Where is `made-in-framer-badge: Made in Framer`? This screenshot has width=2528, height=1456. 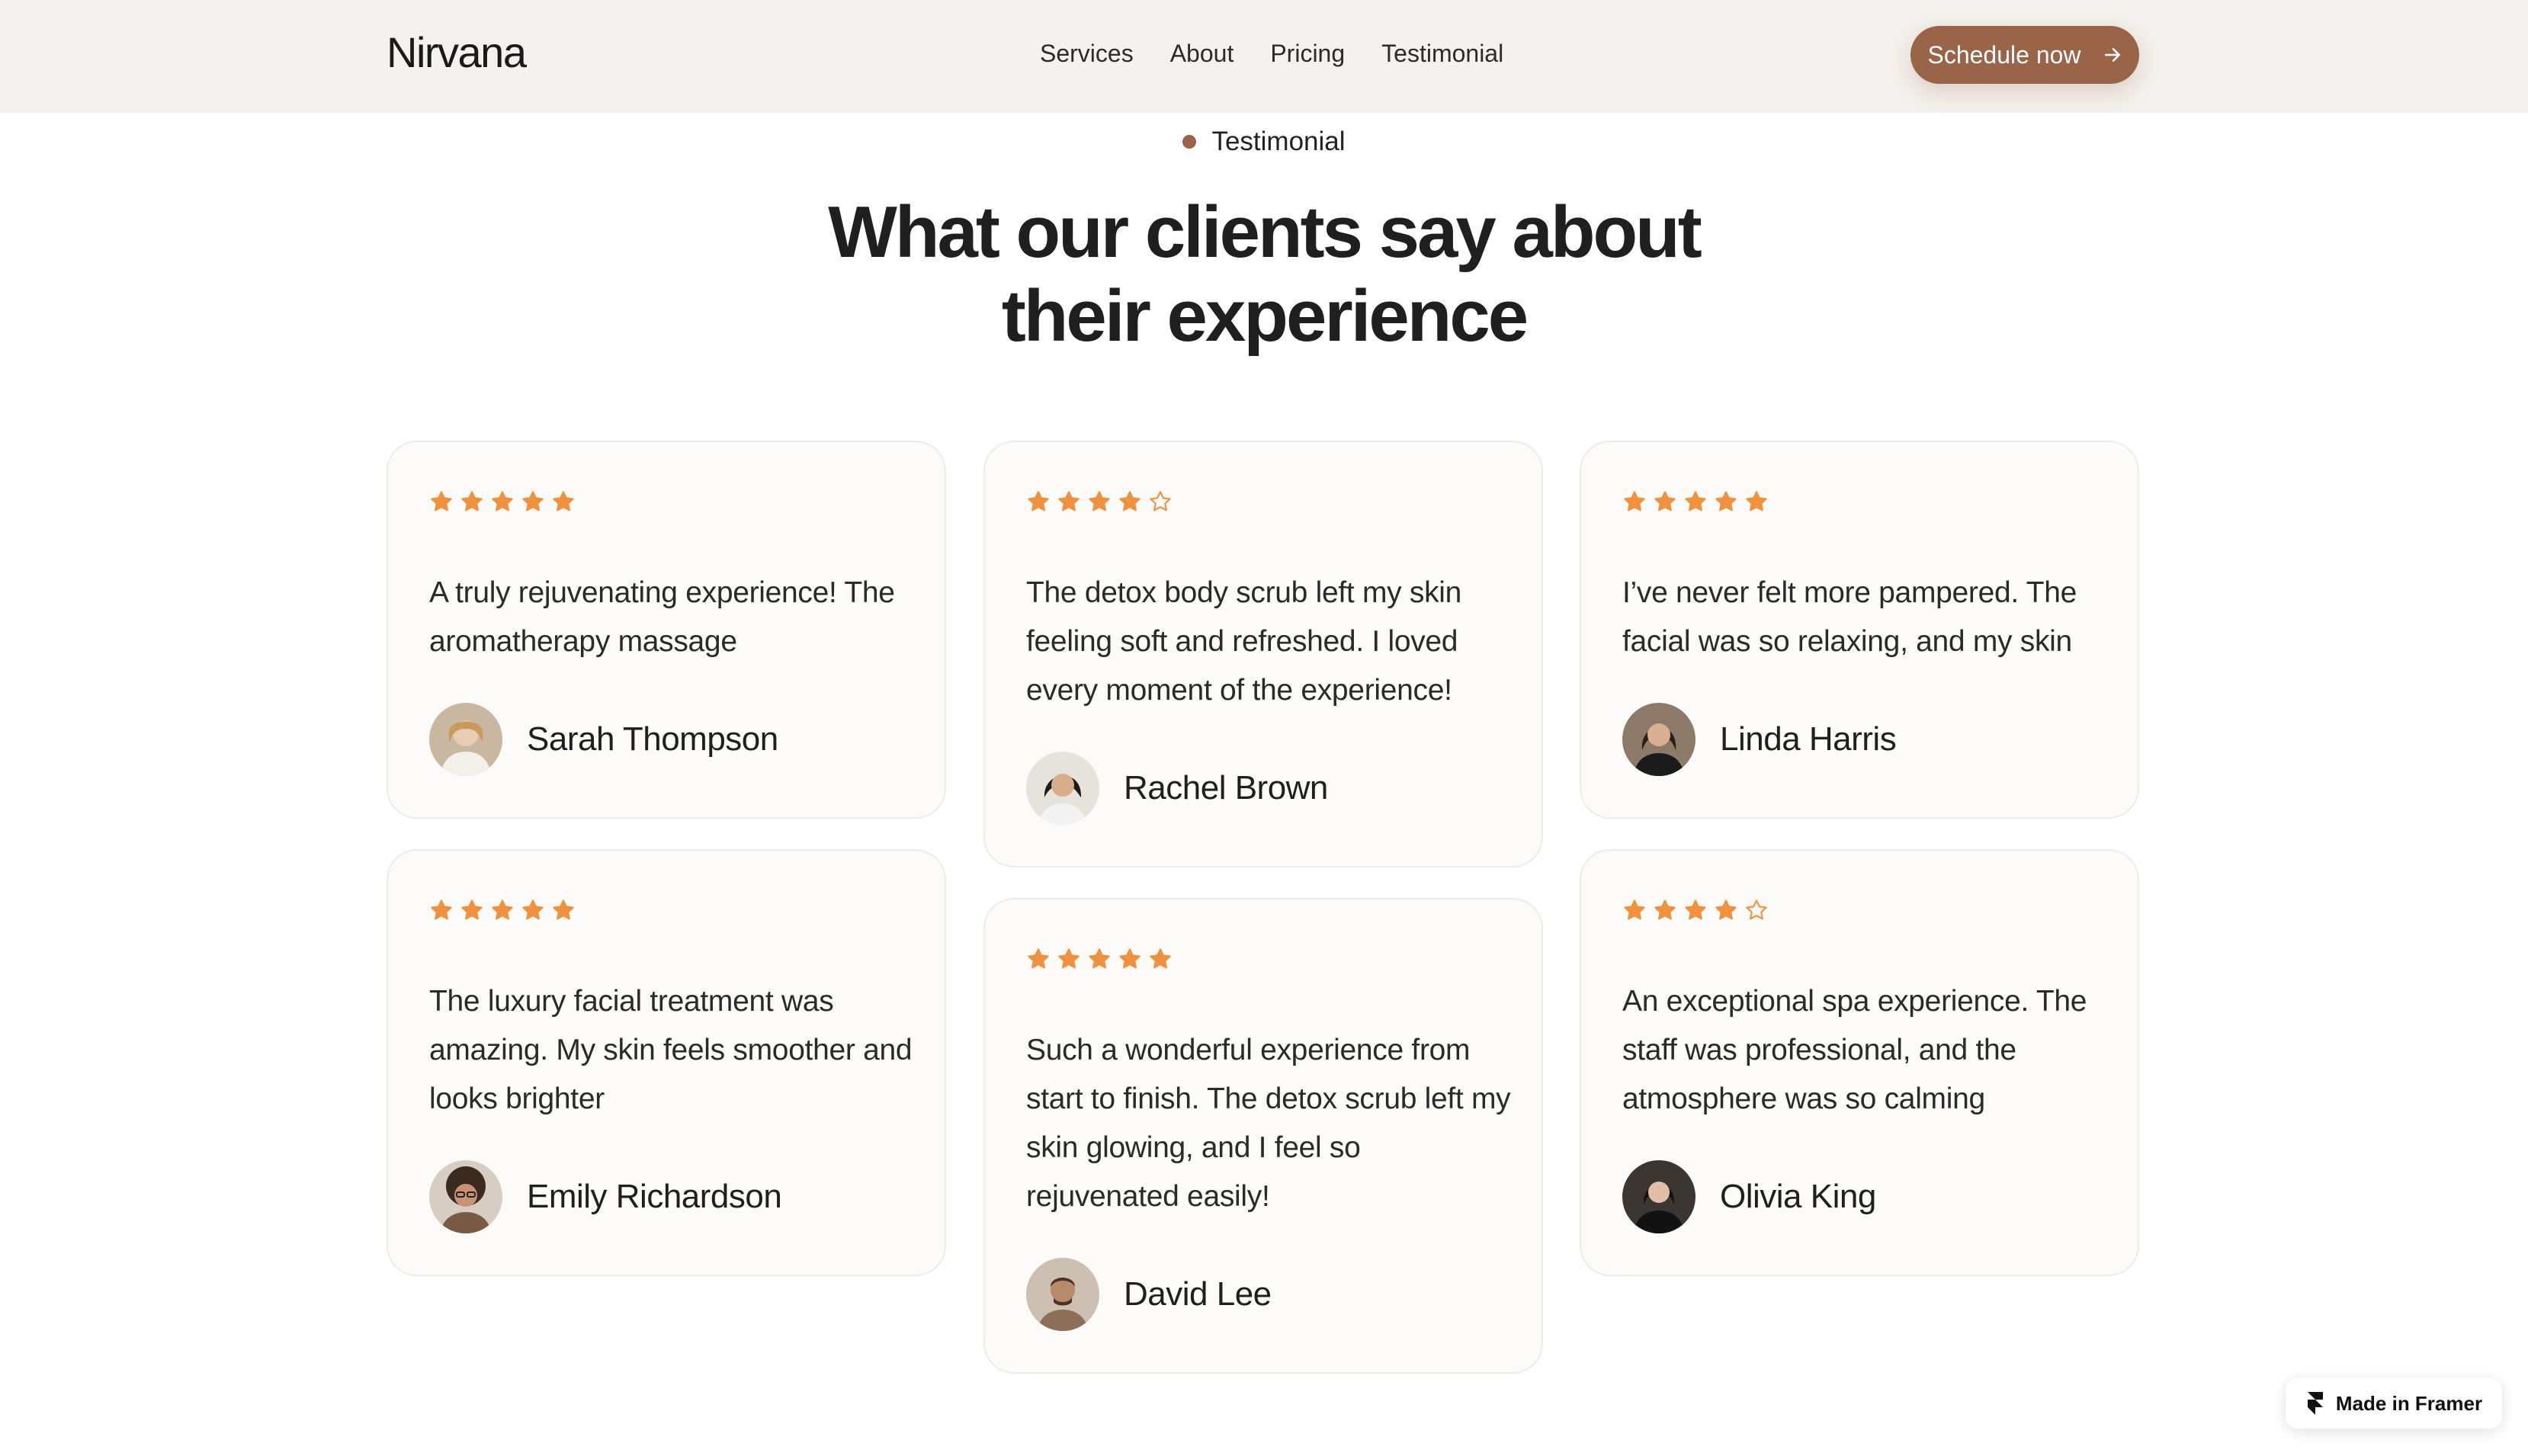
made-in-framer-badge: Made in Framer is located at coordinates (2394, 1403).